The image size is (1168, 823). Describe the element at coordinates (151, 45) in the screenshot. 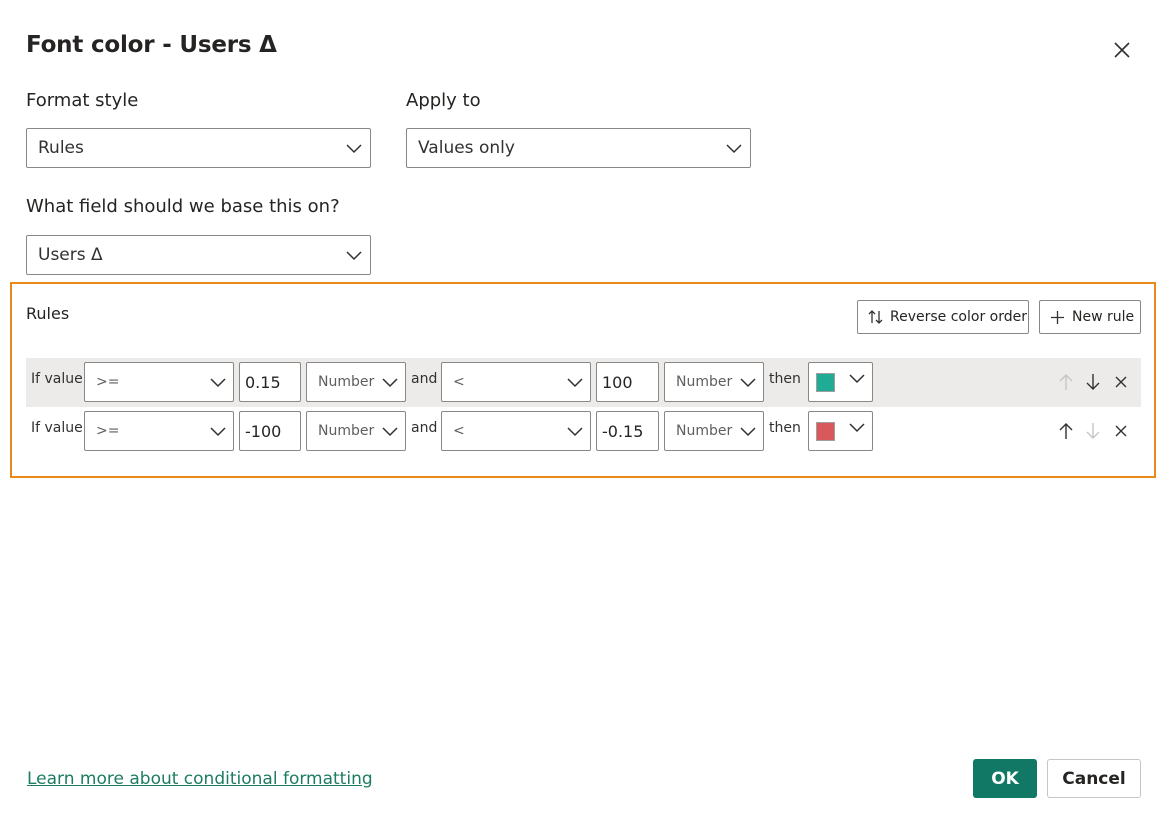

I see `dialog-title: Font color - Users Δ` at that location.